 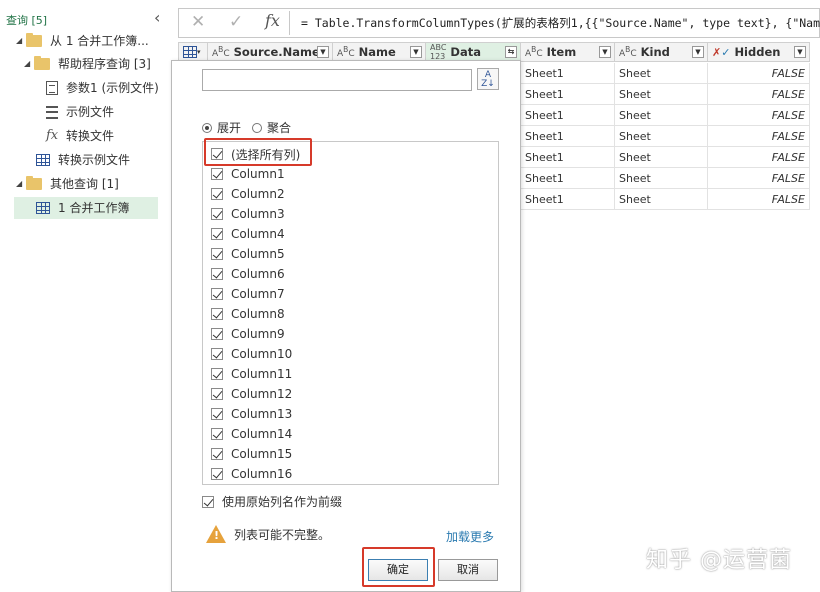 I want to click on table-menu-button: ▾, so click(x=193, y=52).